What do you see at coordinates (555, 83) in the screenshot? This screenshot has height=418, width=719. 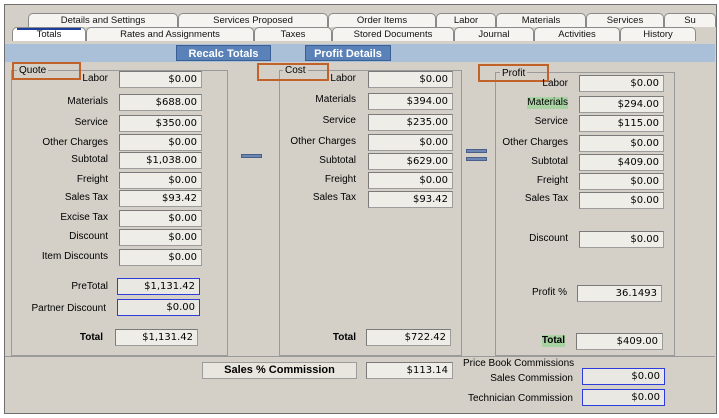 I see `profit-labor-label: Labor` at bounding box center [555, 83].